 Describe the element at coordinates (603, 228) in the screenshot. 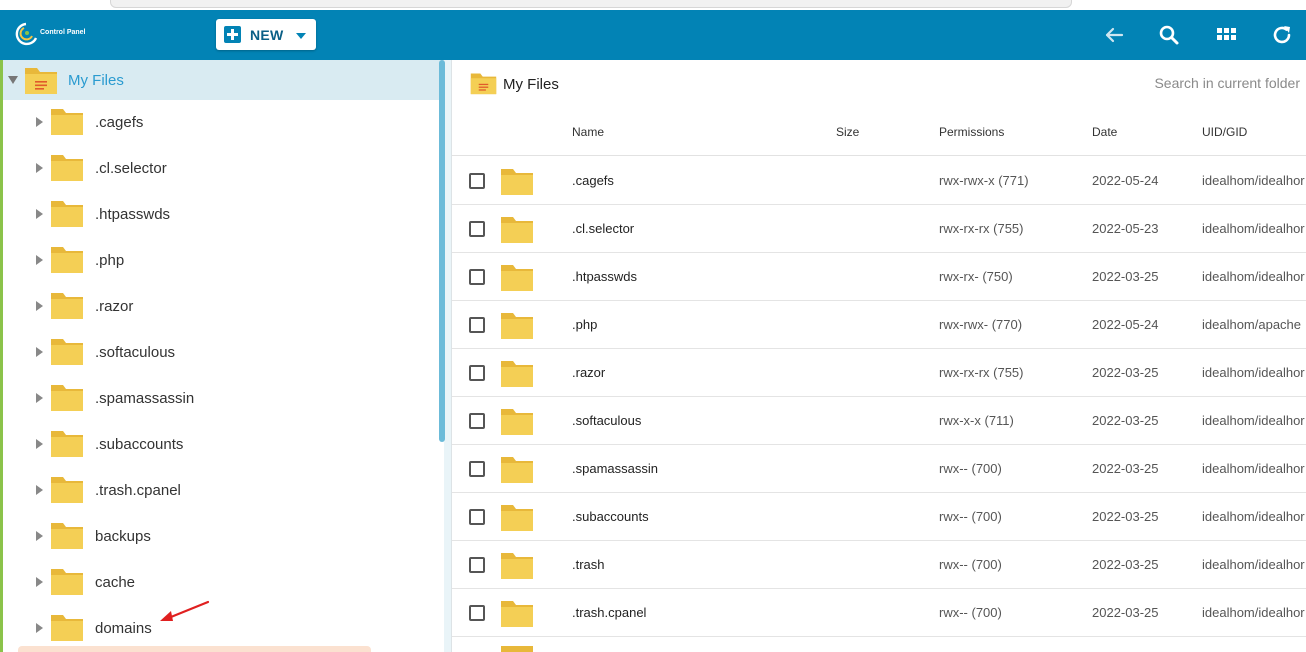

I see `file-name: .cl.selector` at that location.